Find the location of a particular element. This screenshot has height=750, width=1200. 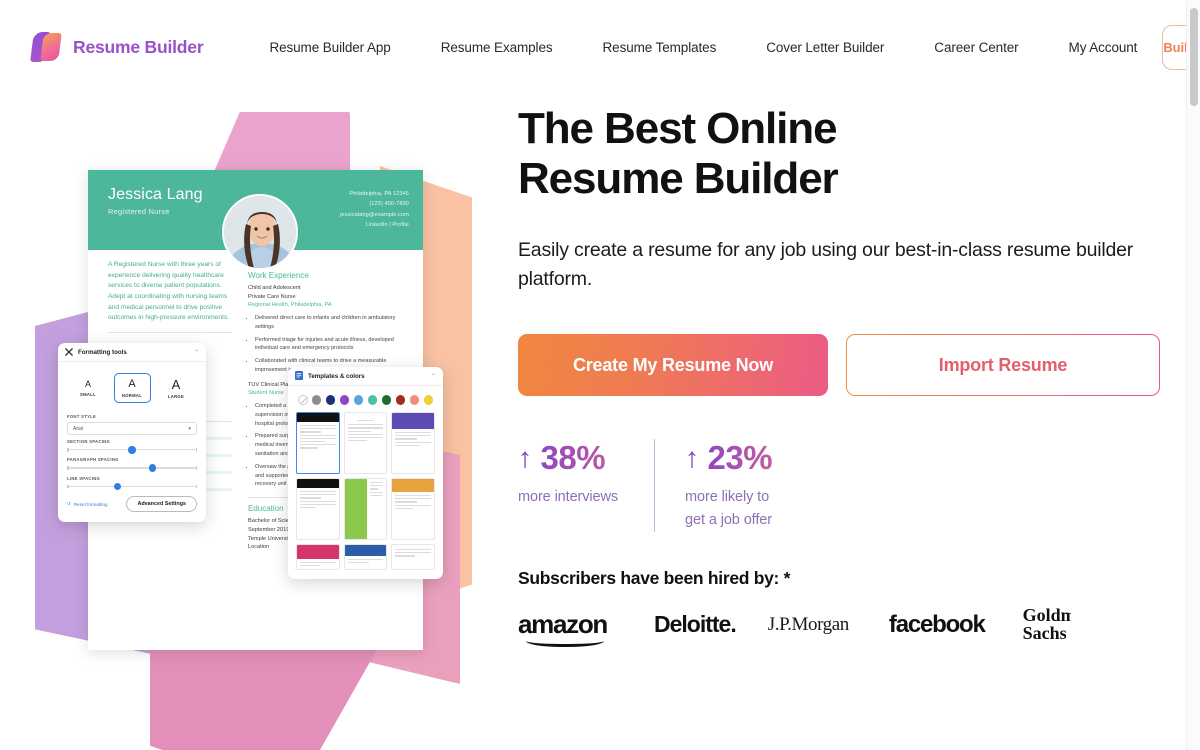

templates-and-colors-panel: Templates & colors ⌃ is located at coordinates (365, 473).